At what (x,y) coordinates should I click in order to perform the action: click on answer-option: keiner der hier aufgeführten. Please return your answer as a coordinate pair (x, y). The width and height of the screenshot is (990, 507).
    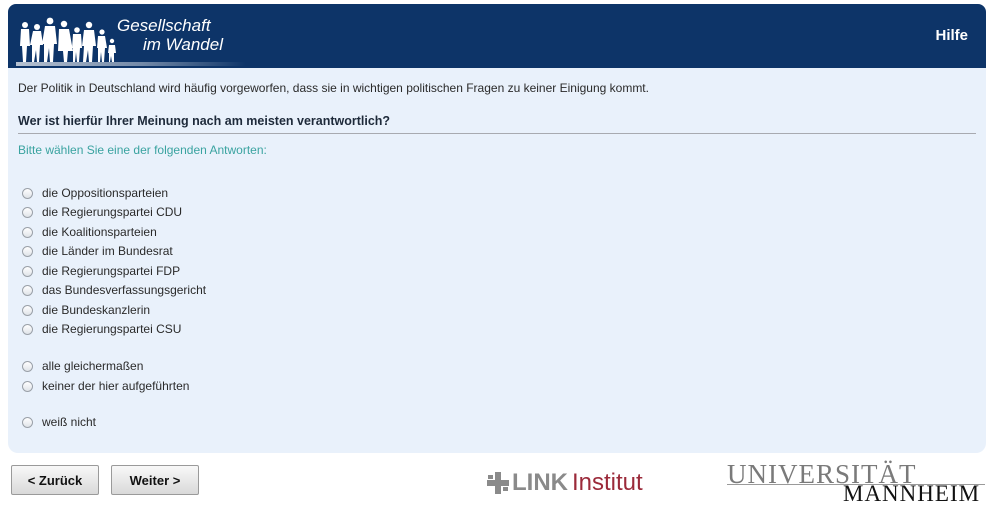
    Looking at the image, I should click on (105, 386).